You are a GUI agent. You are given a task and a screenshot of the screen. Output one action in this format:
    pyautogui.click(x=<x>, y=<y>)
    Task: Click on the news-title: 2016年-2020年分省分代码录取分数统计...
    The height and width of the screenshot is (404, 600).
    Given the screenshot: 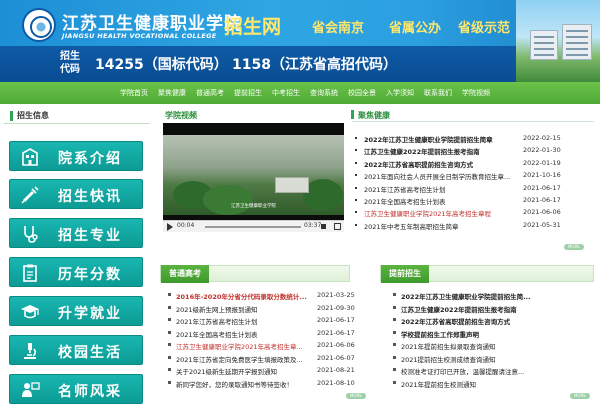 What is the action you would take?
    pyautogui.click(x=241, y=297)
    